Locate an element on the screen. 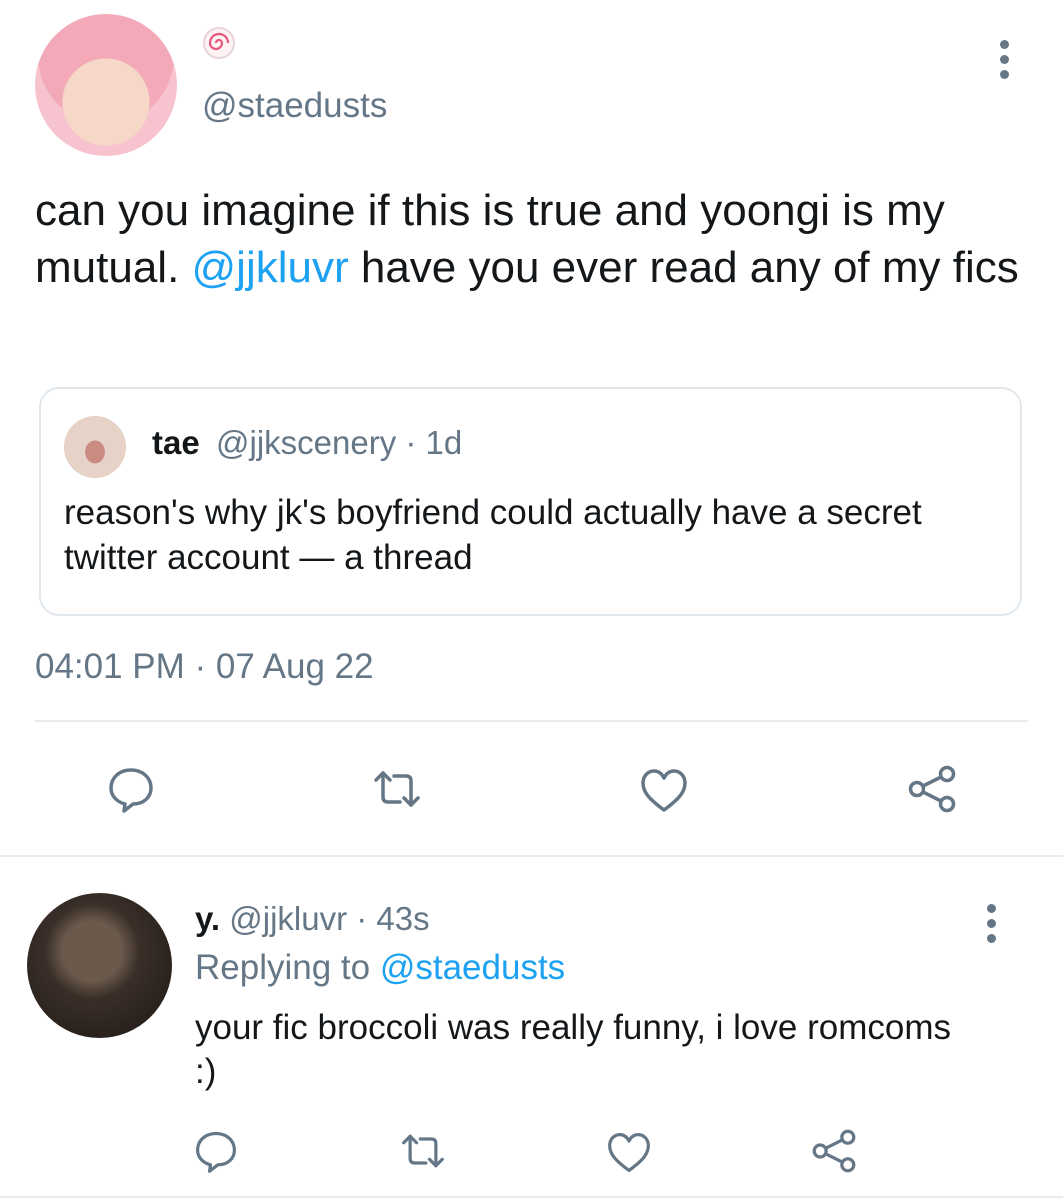  reply-header: y. @jjkluvr · 43s is located at coordinates (312, 919).